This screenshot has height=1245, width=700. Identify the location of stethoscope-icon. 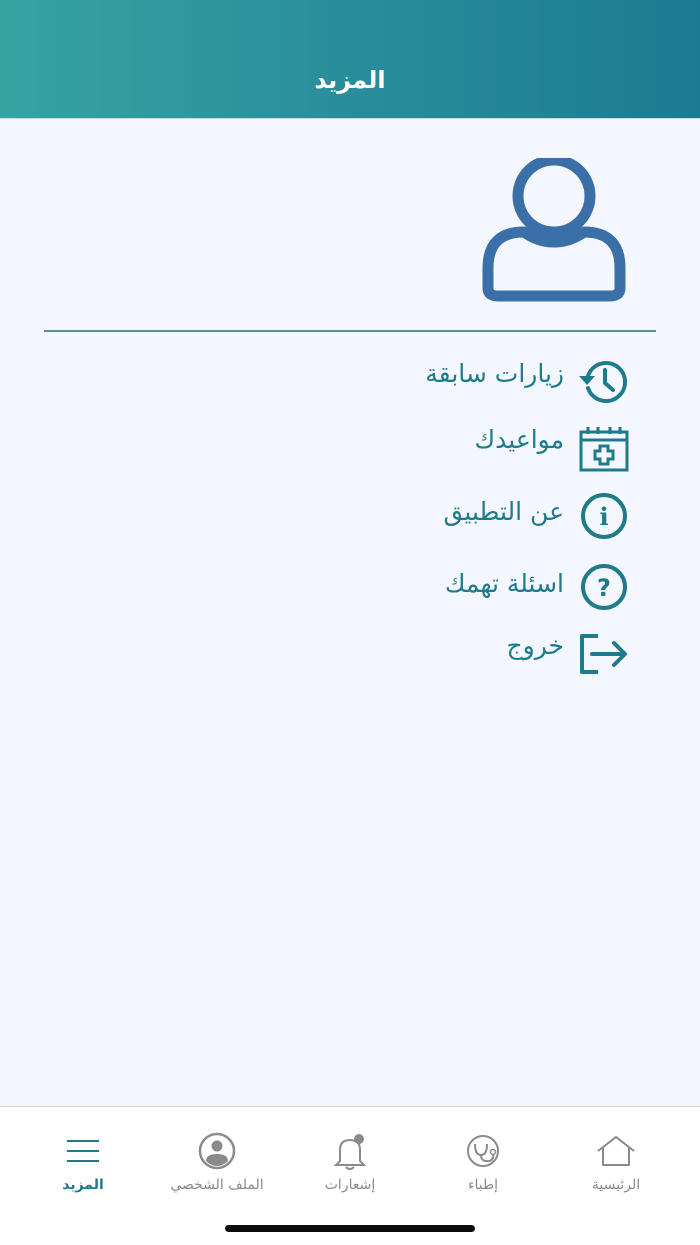
(483, 1151).